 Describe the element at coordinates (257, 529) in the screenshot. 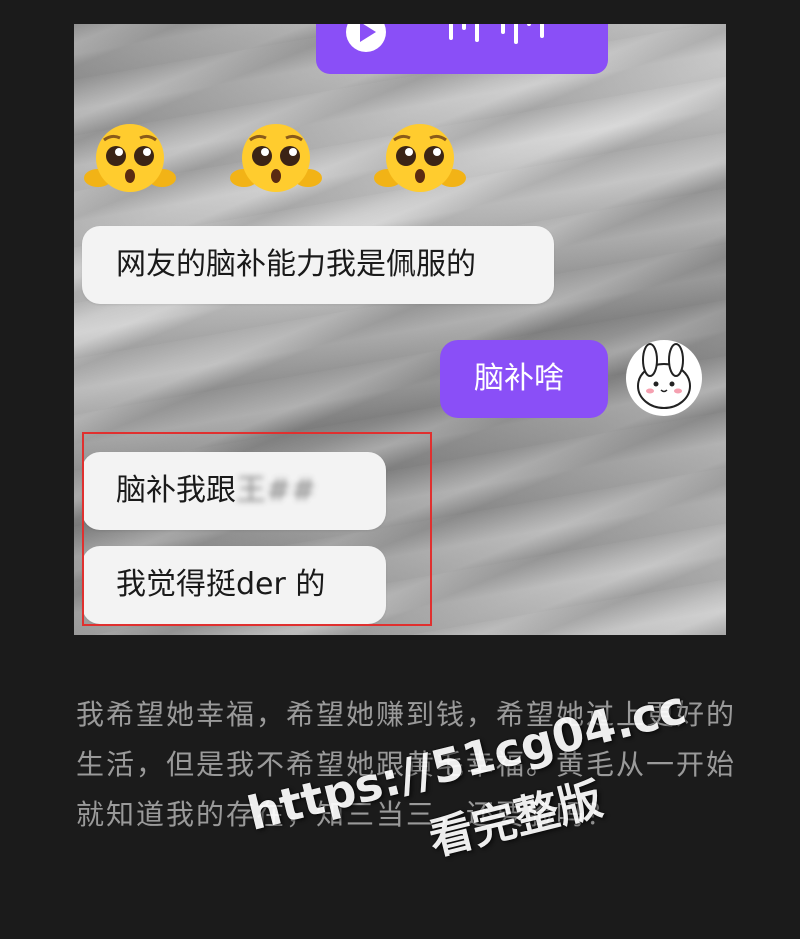

I see `highlight-box` at that location.